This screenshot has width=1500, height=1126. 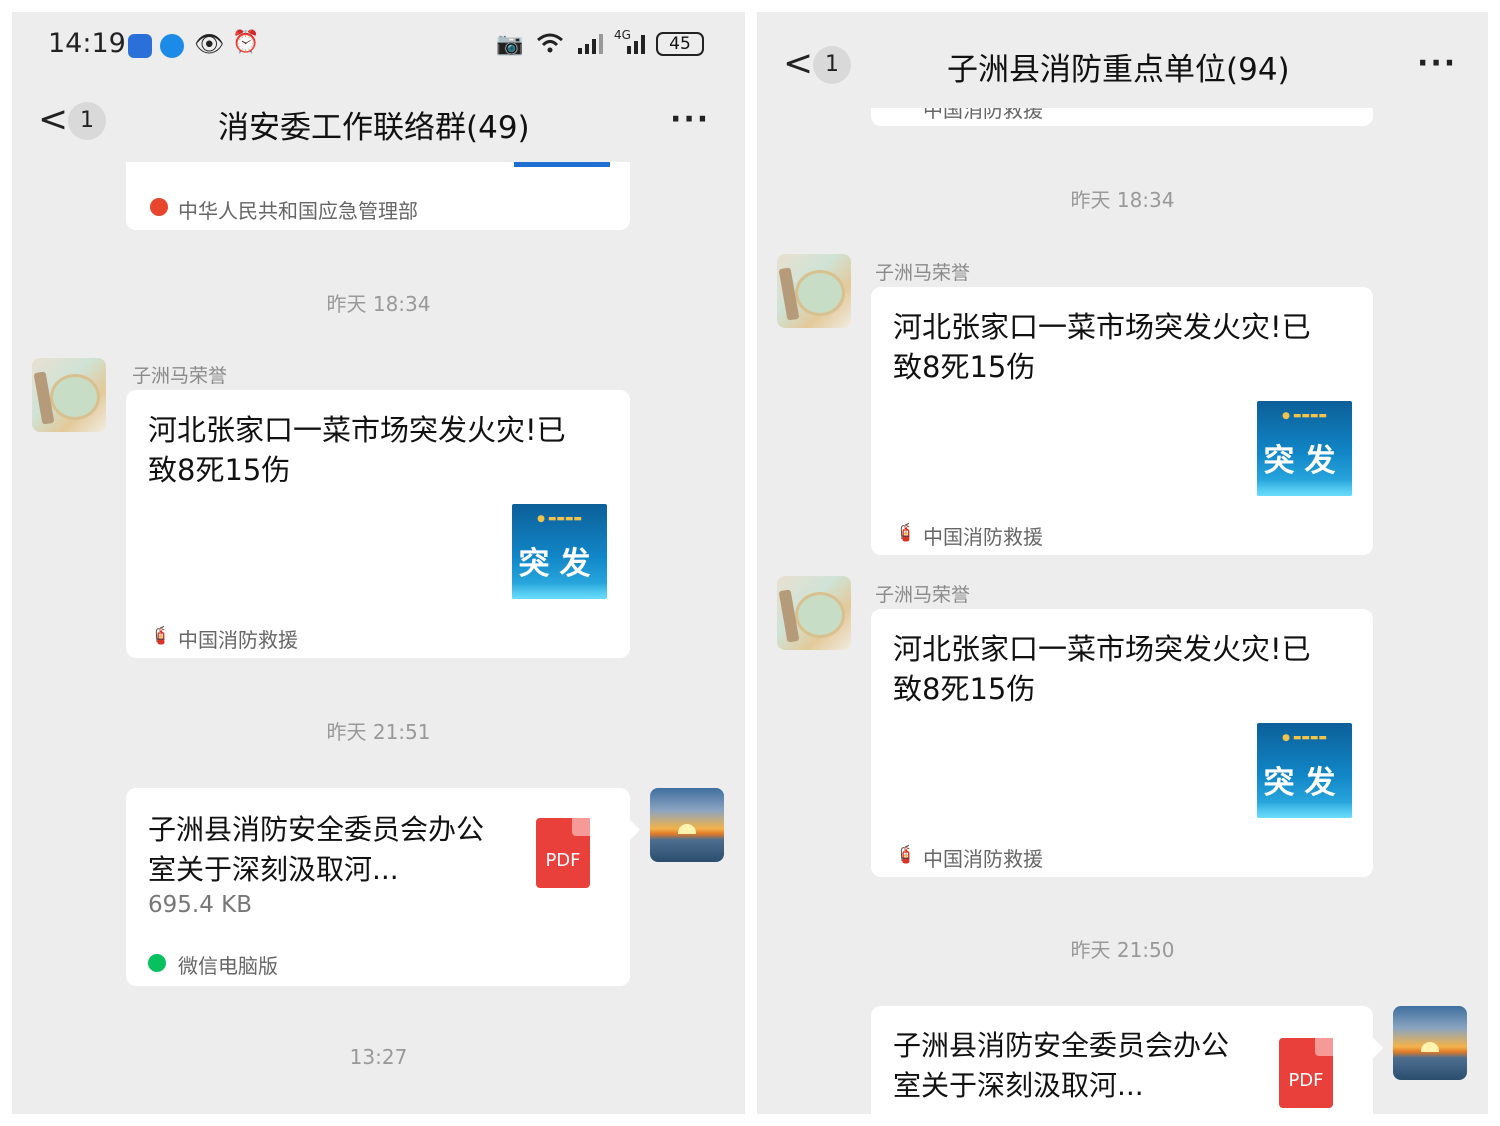 What do you see at coordinates (1122, 117) in the screenshot?
I see `shared-article-card-partial: 中国消防救援` at bounding box center [1122, 117].